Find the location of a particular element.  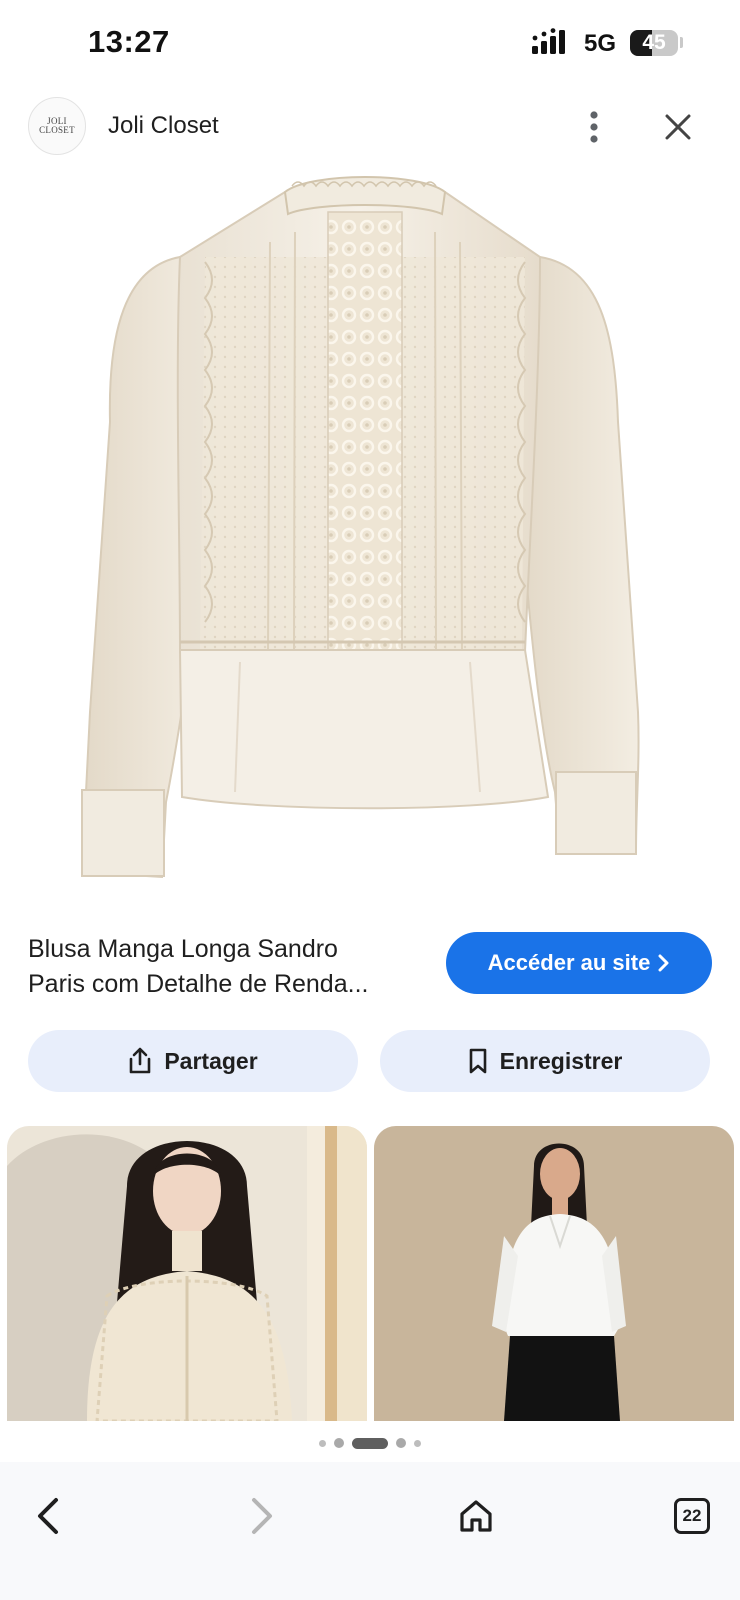

more-options-button is located at coordinates (594, 127).